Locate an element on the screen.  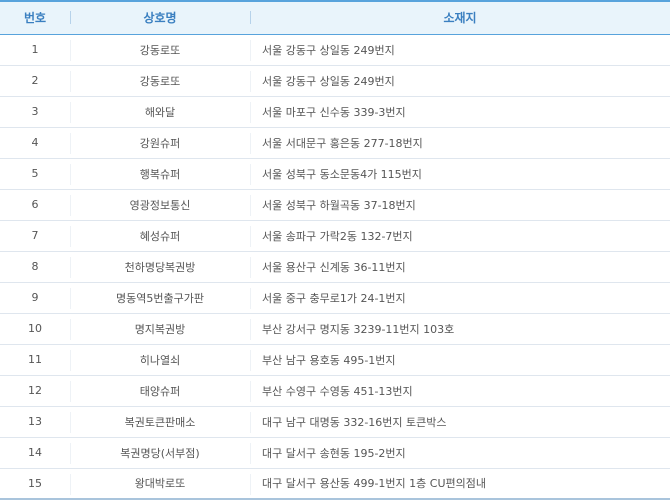
row-address: 서울 송파구 가락2동 132-7번지 is located at coordinates (460, 236).